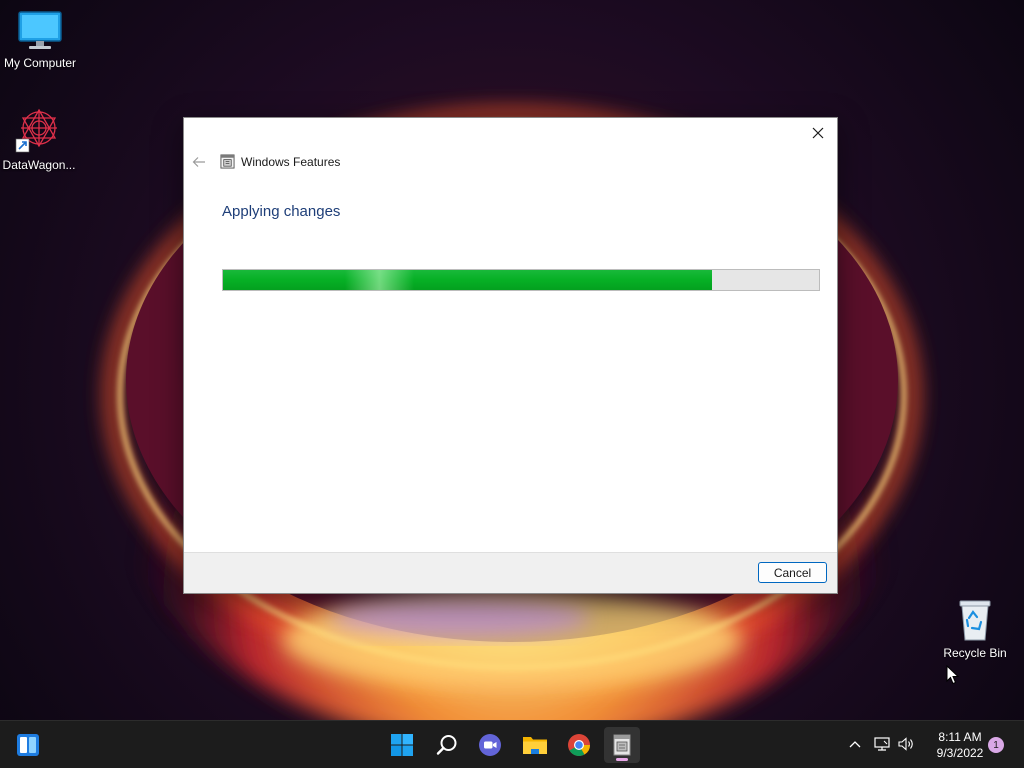 The width and height of the screenshot is (1024, 768). I want to click on taskbar-windows-features-button, so click(622, 745).